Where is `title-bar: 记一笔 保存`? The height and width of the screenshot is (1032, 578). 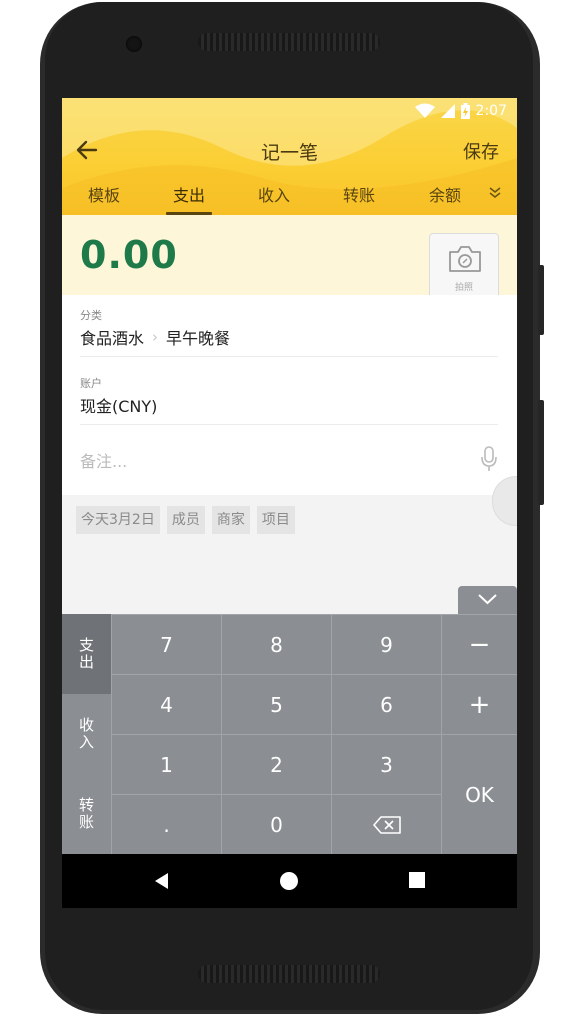
title-bar: 记一笔 保存 is located at coordinates (289, 150).